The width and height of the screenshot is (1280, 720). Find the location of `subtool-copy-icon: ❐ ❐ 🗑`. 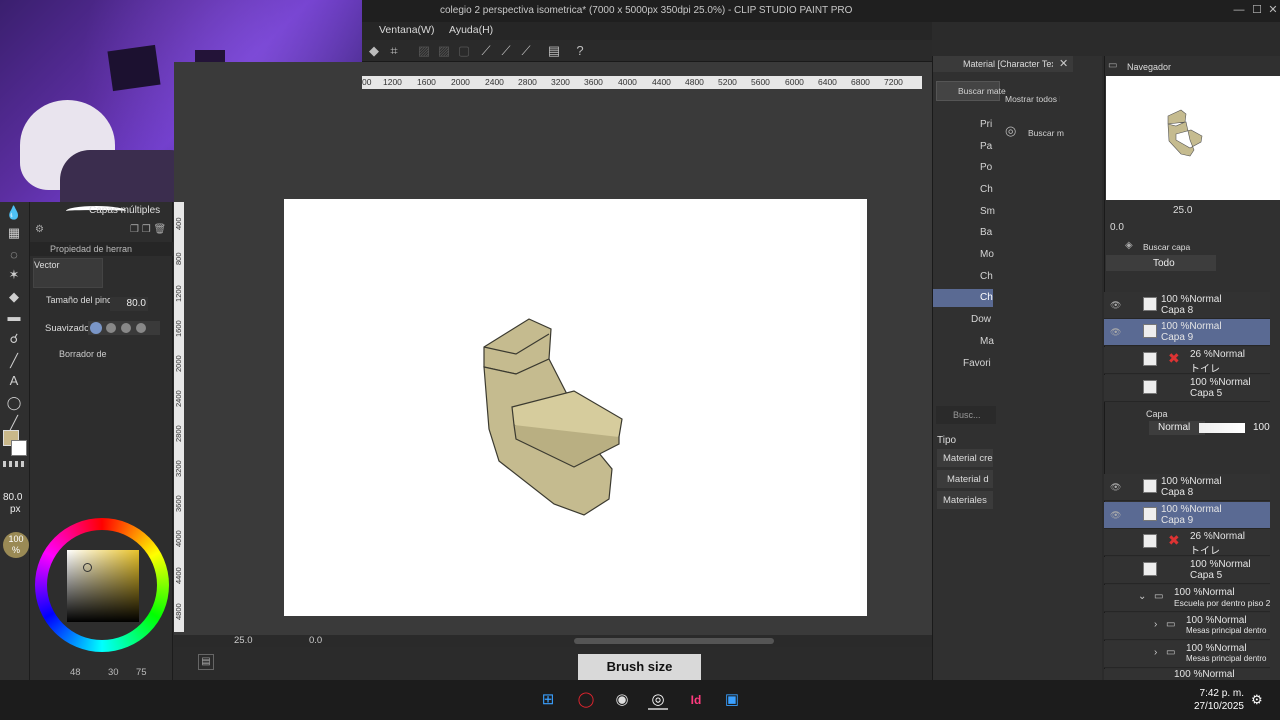

subtool-copy-icon: ❐ ❐ 🗑 is located at coordinates (148, 229).